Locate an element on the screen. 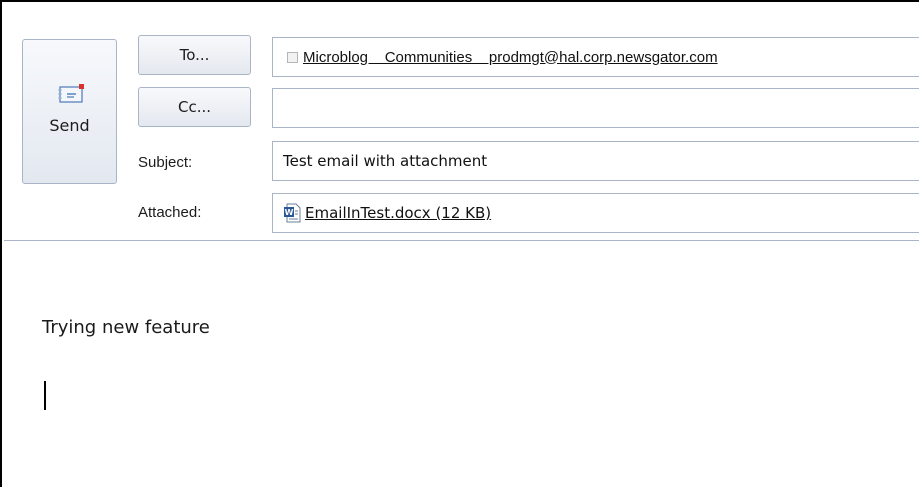 This screenshot has width=919, height=487. text-cursor is located at coordinates (45, 395).